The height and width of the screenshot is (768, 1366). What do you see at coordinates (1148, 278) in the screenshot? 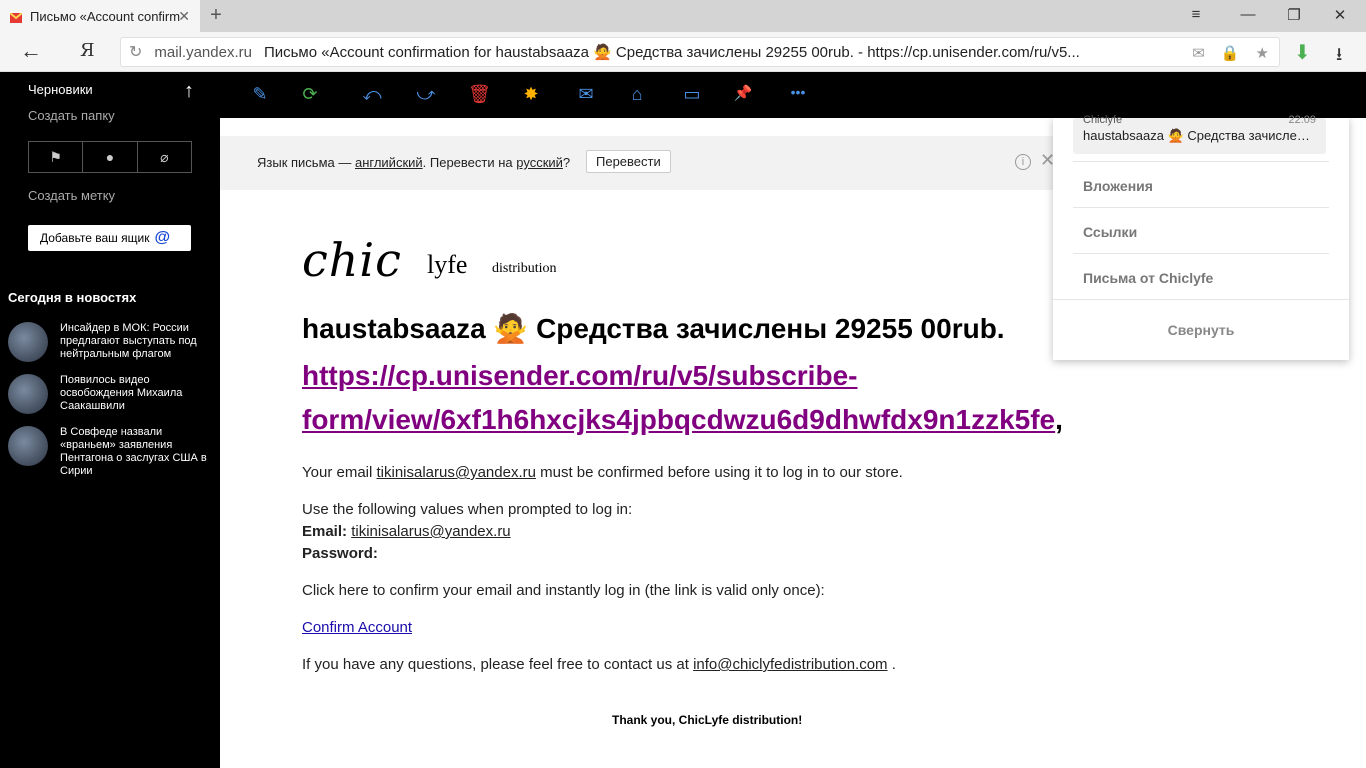
I see `letters-from-link: Письма от Chiclyfe` at bounding box center [1148, 278].